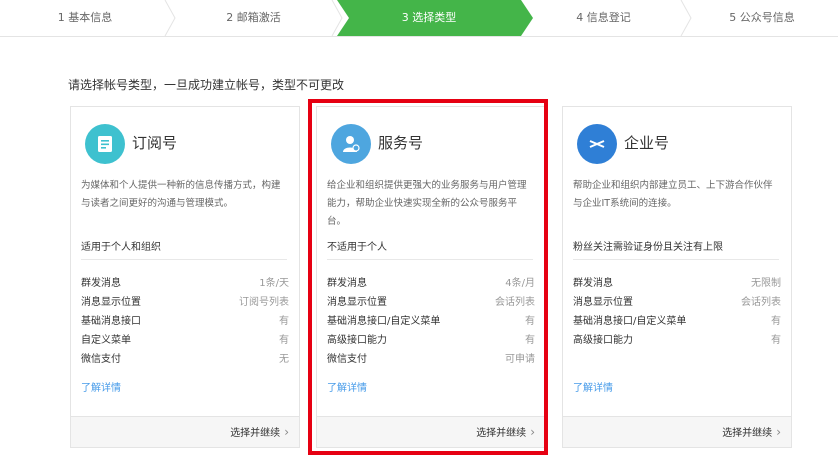 The width and height of the screenshot is (838, 470). What do you see at coordinates (185, 359) in the screenshot?
I see `feature-row: 微信支付 无` at bounding box center [185, 359].